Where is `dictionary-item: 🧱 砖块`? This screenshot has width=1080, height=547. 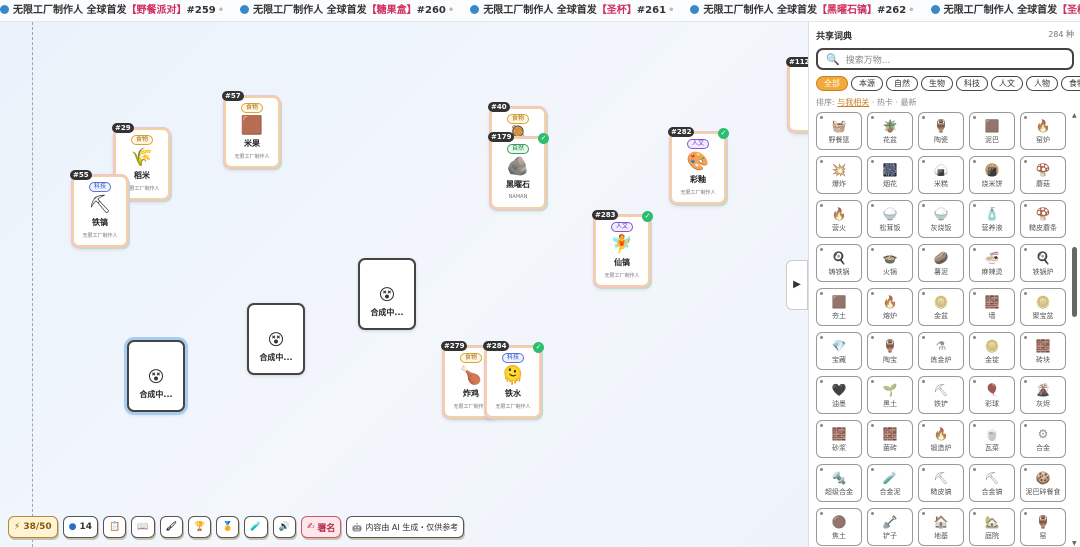 dictionary-item: 🧱 砖块 is located at coordinates (1043, 351).